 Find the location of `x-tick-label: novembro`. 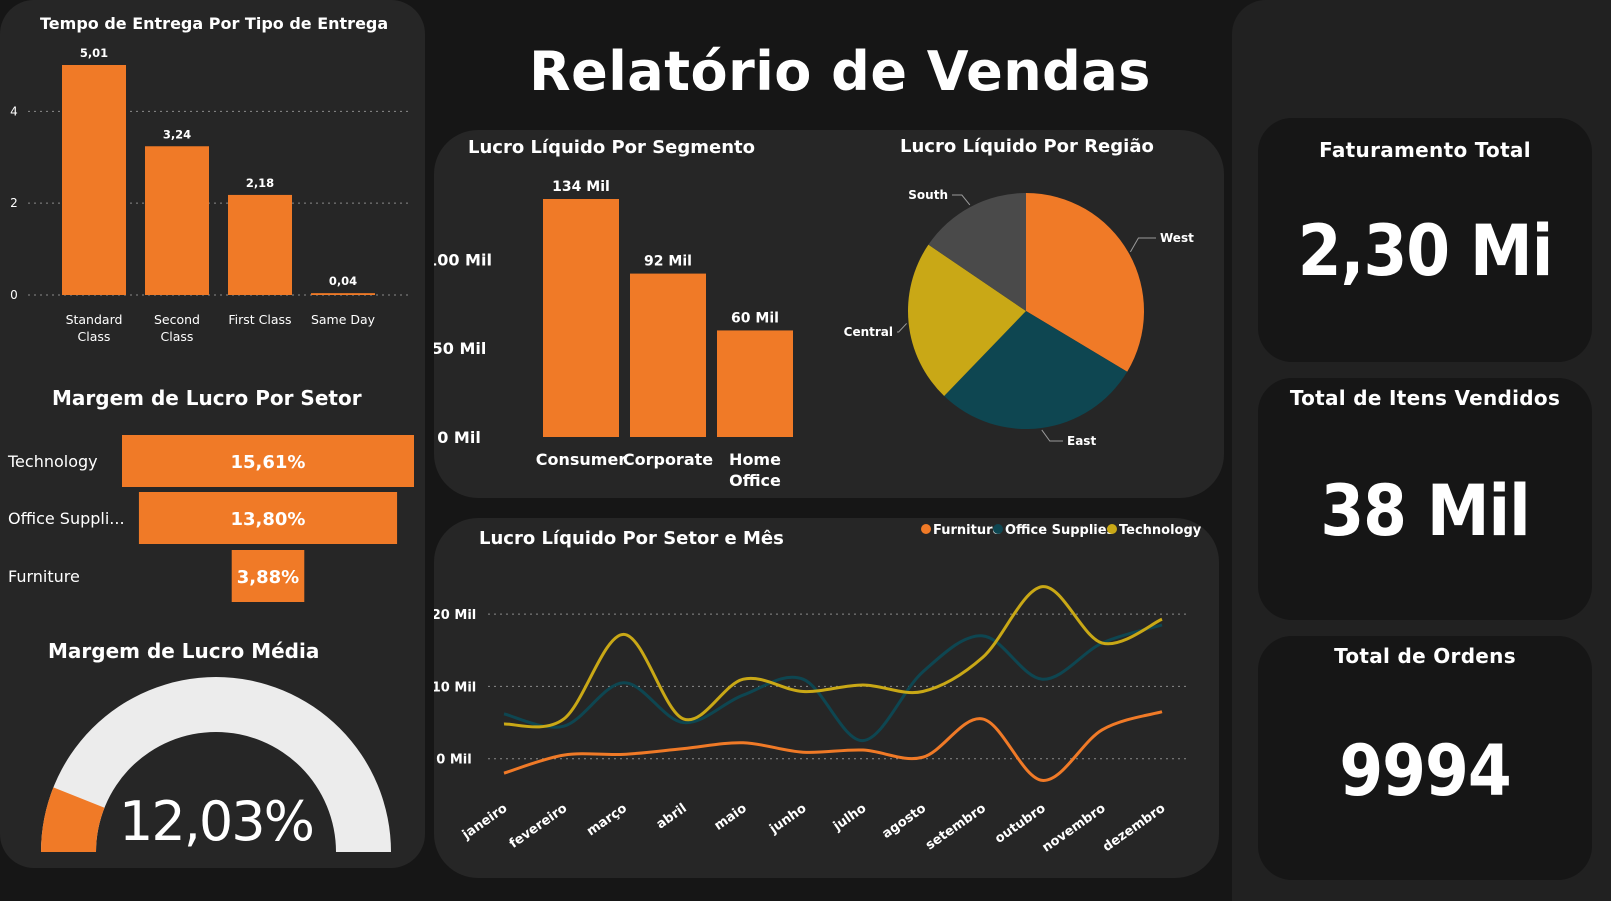

x-tick-label: novembro is located at coordinates (1074, 828).